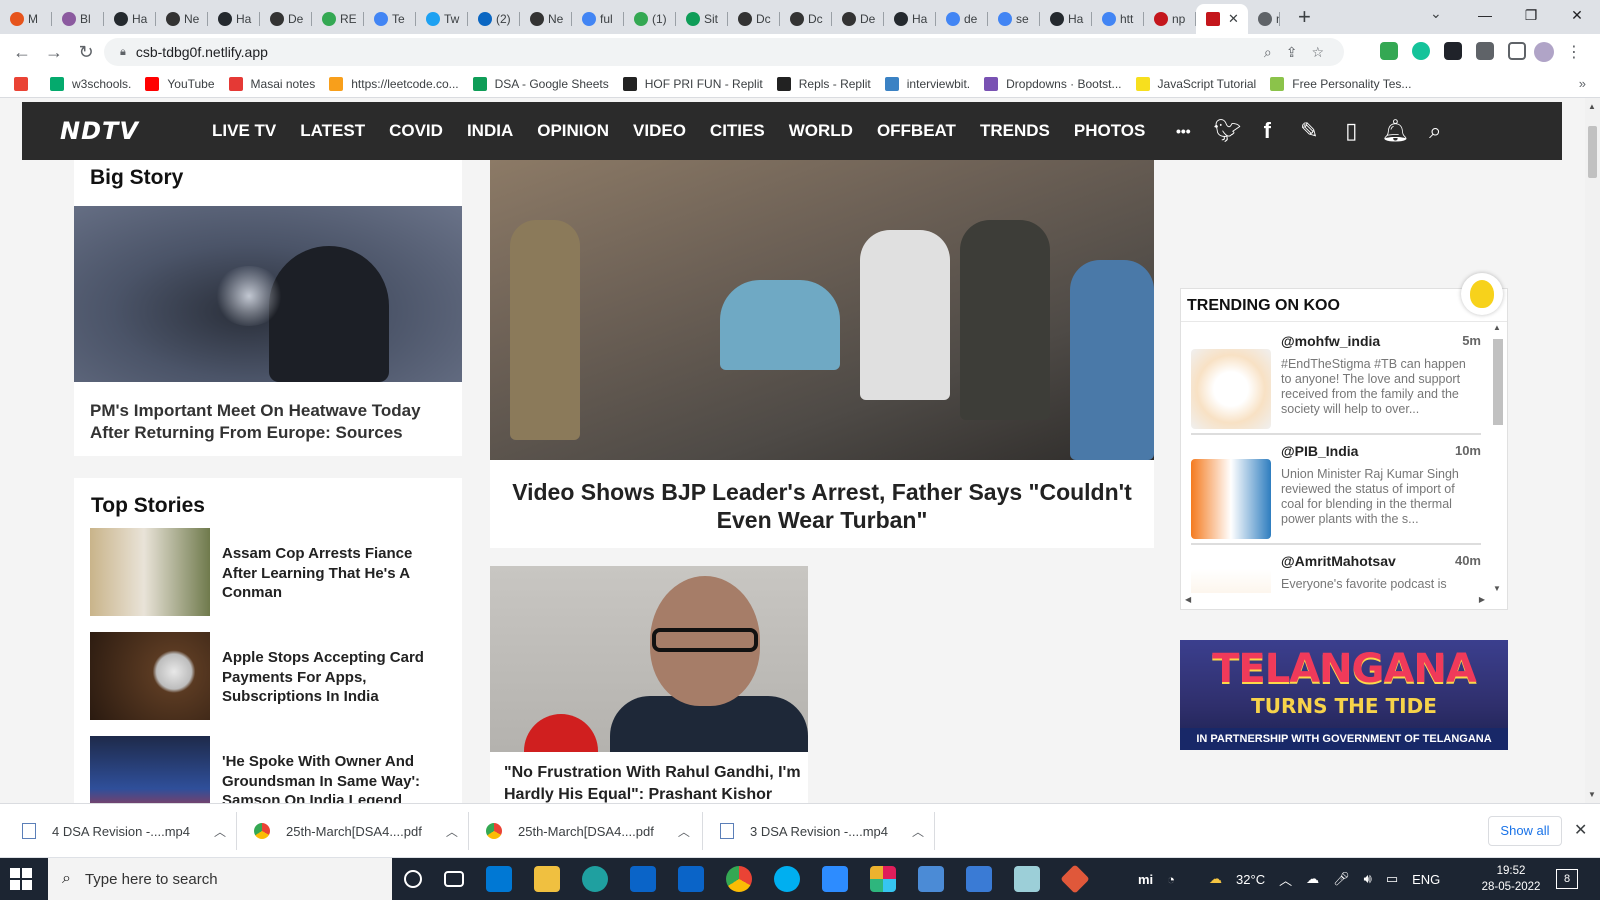 This screenshot has width=1600, height=900. What do you see at coordinates (1379, 584) in the screenshot?
I see `koo-text: Everyone's favorite podcast is` at bounding box center [1379, 584].